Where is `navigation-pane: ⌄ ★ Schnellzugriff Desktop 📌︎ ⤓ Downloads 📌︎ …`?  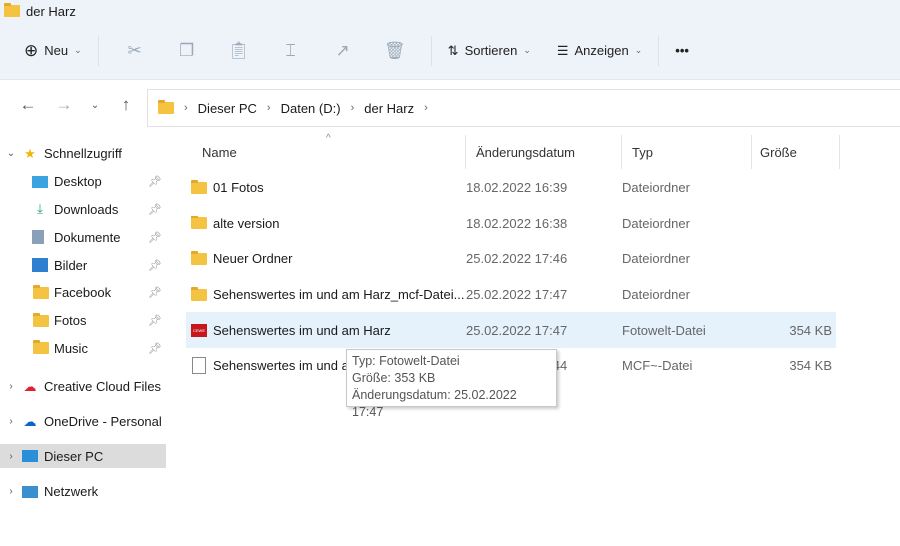
navigation-pane: ⌄ ★ Schnellzugriff Desktop 📌︎ ⤓ Downloads 📌︎ … is located at coordinates (83, 324).